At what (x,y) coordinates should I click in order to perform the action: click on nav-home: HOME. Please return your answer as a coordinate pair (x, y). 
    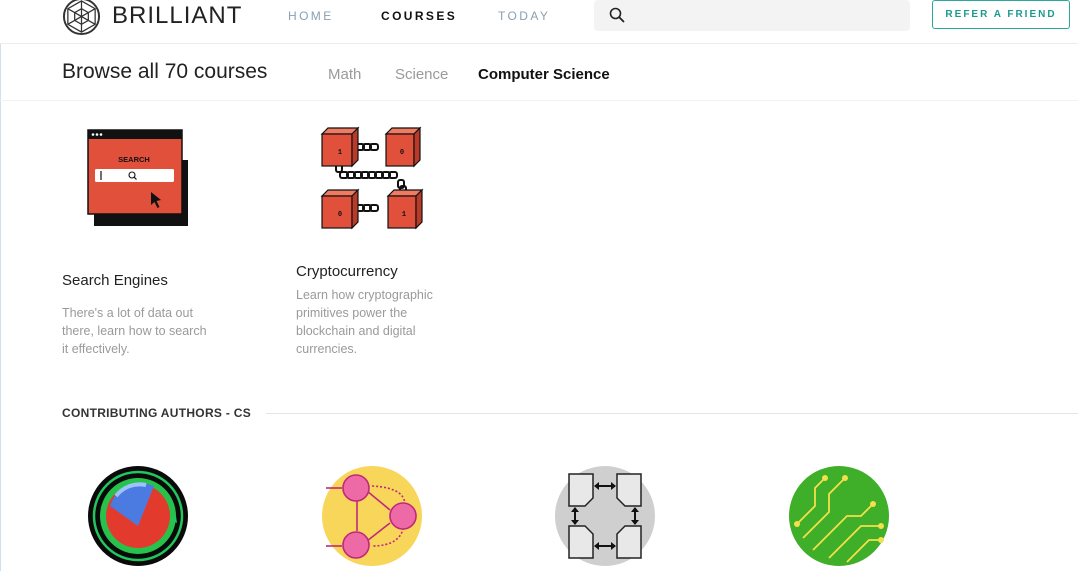
    Looking at the image, I should click on (311, 16).